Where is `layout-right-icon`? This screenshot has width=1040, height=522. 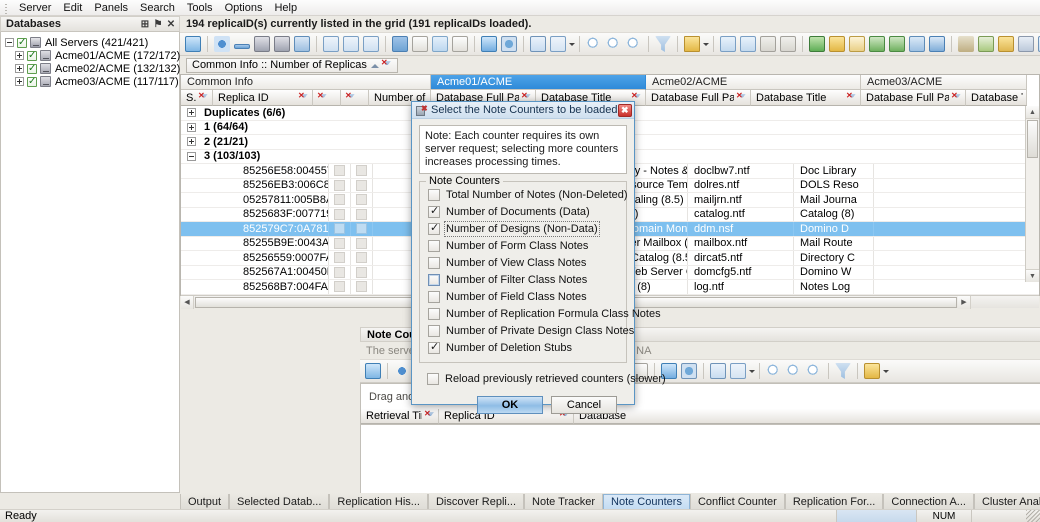 layout-right-icon is located at coordinates (371, 44).